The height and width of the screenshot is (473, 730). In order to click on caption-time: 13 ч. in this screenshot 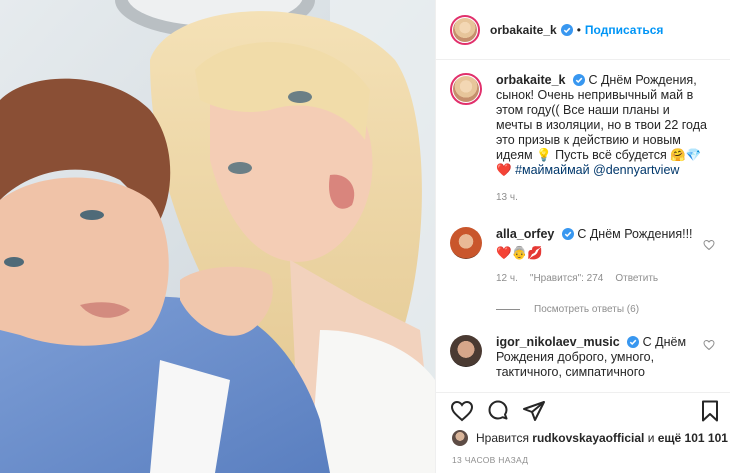, I will do `click(507, 197)`.